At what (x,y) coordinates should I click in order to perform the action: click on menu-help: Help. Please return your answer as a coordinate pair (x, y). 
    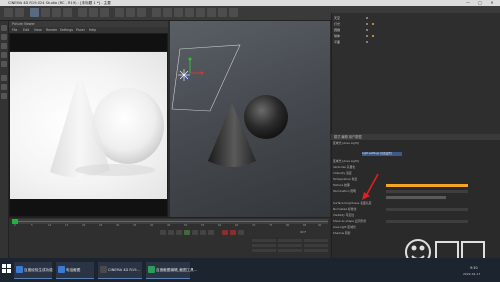
    Looking at the image, I should click on (92, 30).